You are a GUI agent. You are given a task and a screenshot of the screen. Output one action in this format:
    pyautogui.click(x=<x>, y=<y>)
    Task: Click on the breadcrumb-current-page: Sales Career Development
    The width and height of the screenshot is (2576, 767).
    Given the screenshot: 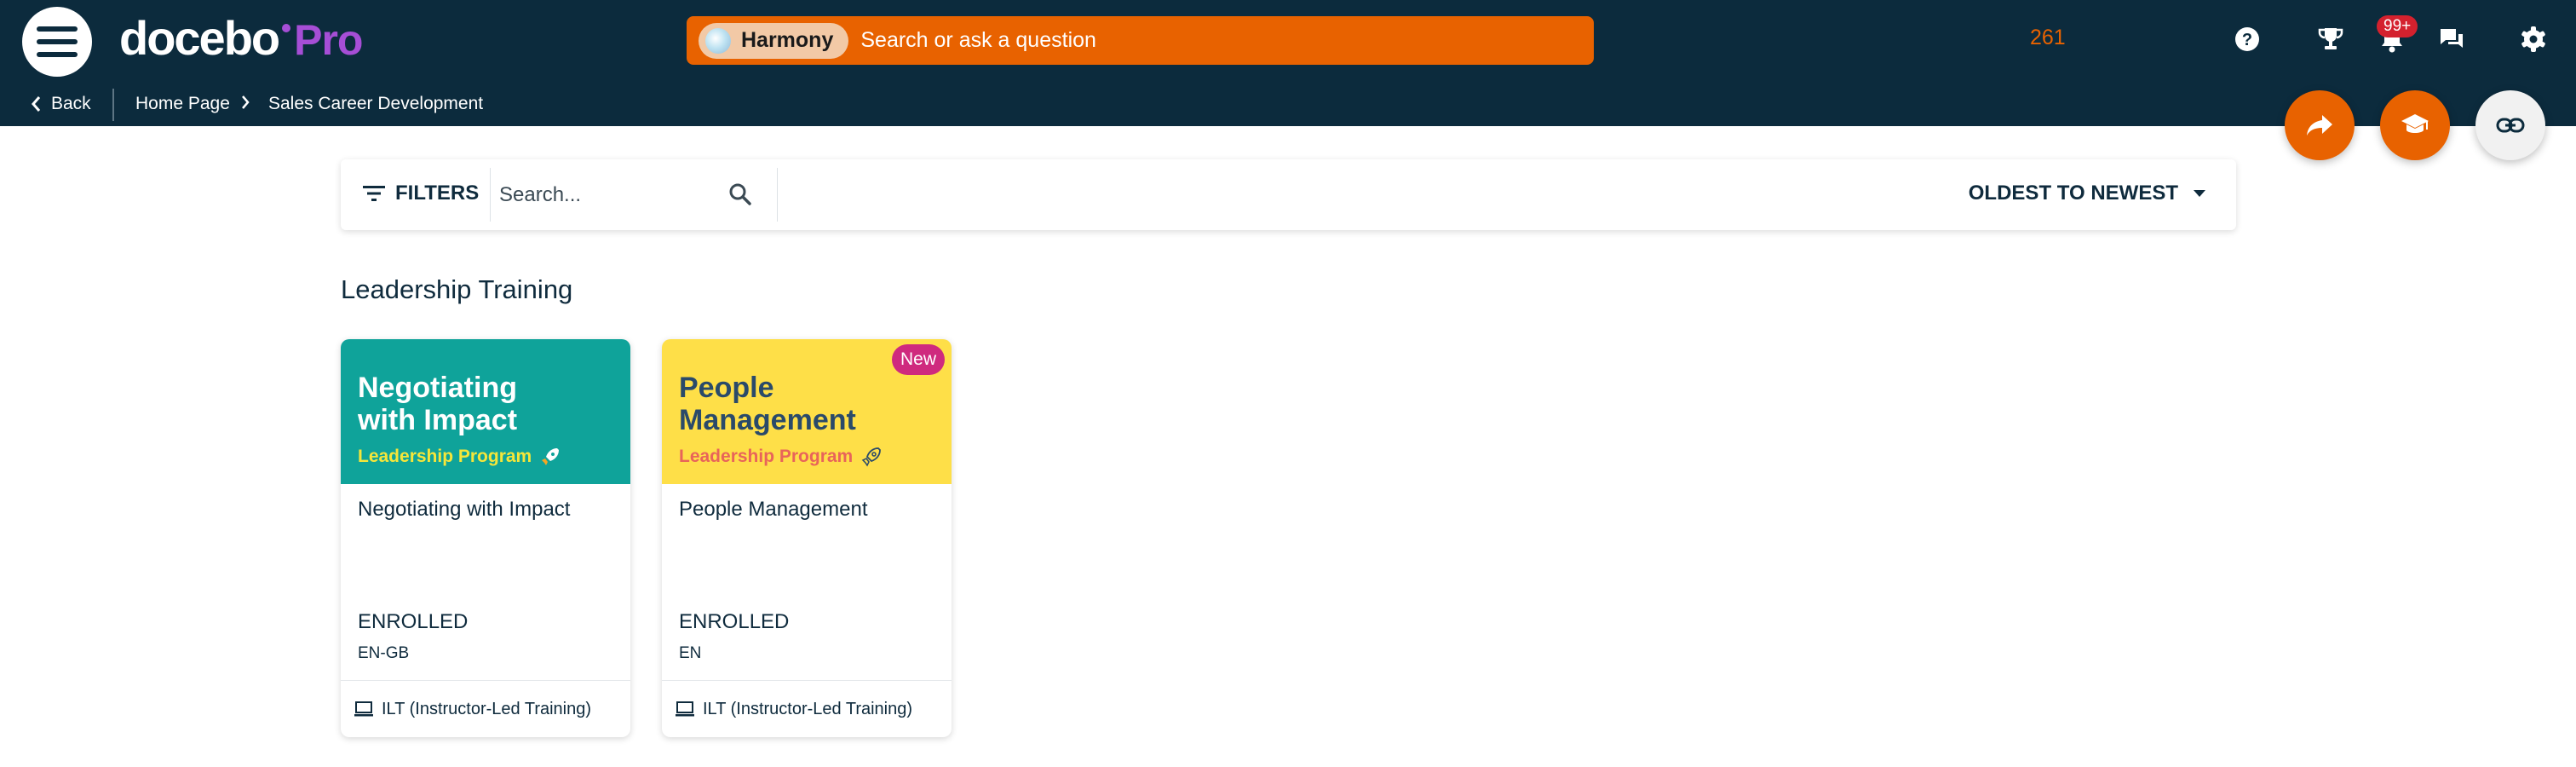 What is the action you would take?
    pyautogui.click(x=376, y=103)
    